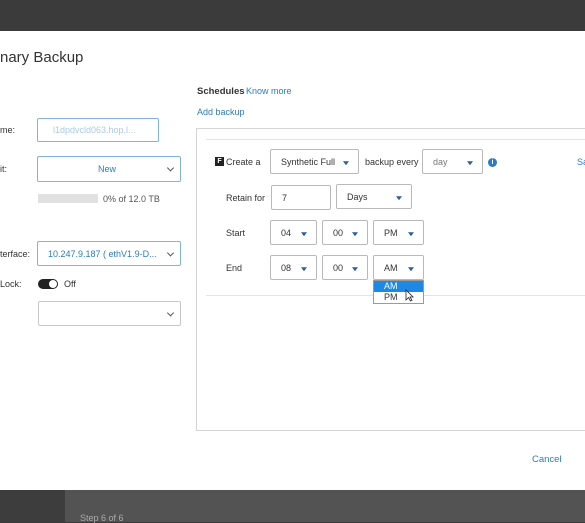 This screenshot has height=523, width=585. I want to click on lock-toggle-switch-icon, so click(48, 284).